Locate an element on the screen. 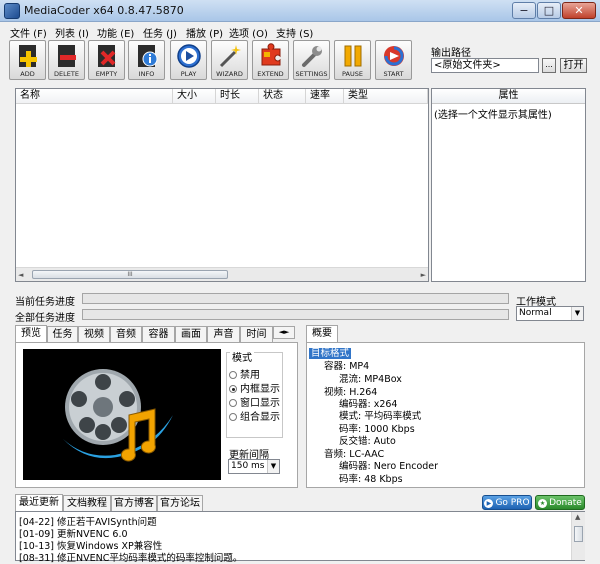 Image resolution: width=600 pixels, height=564 pixels. pause-label: PAUSE is located at coordinates (352, 74).